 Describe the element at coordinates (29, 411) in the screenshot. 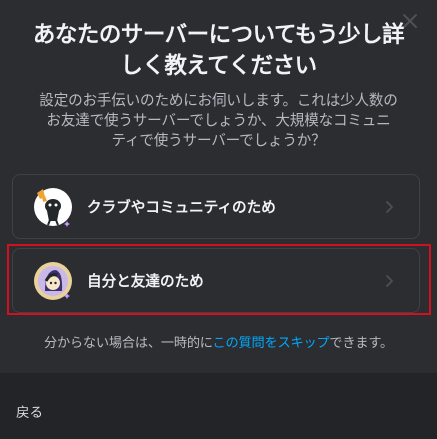

I see `back-button: 戻る` at that location.